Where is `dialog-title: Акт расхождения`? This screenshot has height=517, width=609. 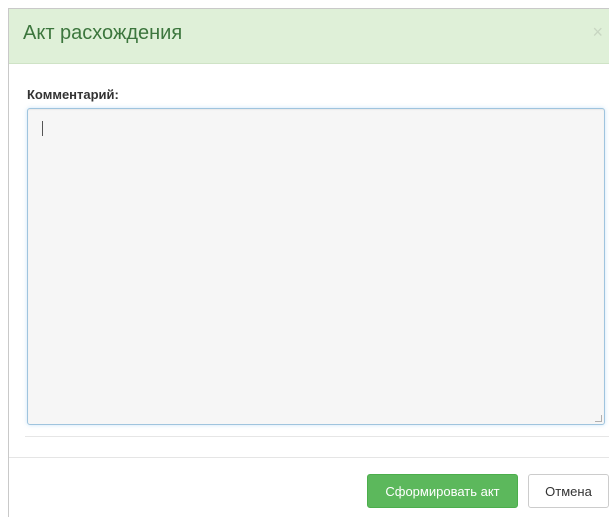 dialog-title: Акт расхождения is located at coordinates (103, 33).